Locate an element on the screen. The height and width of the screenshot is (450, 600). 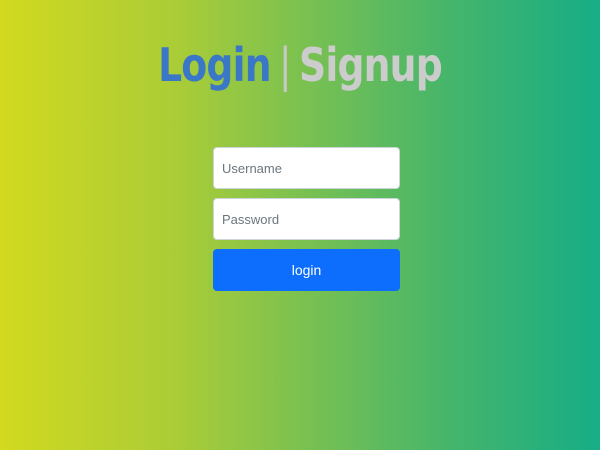
auth-tabs: Login | Signup is located at coordinates (300, 65).